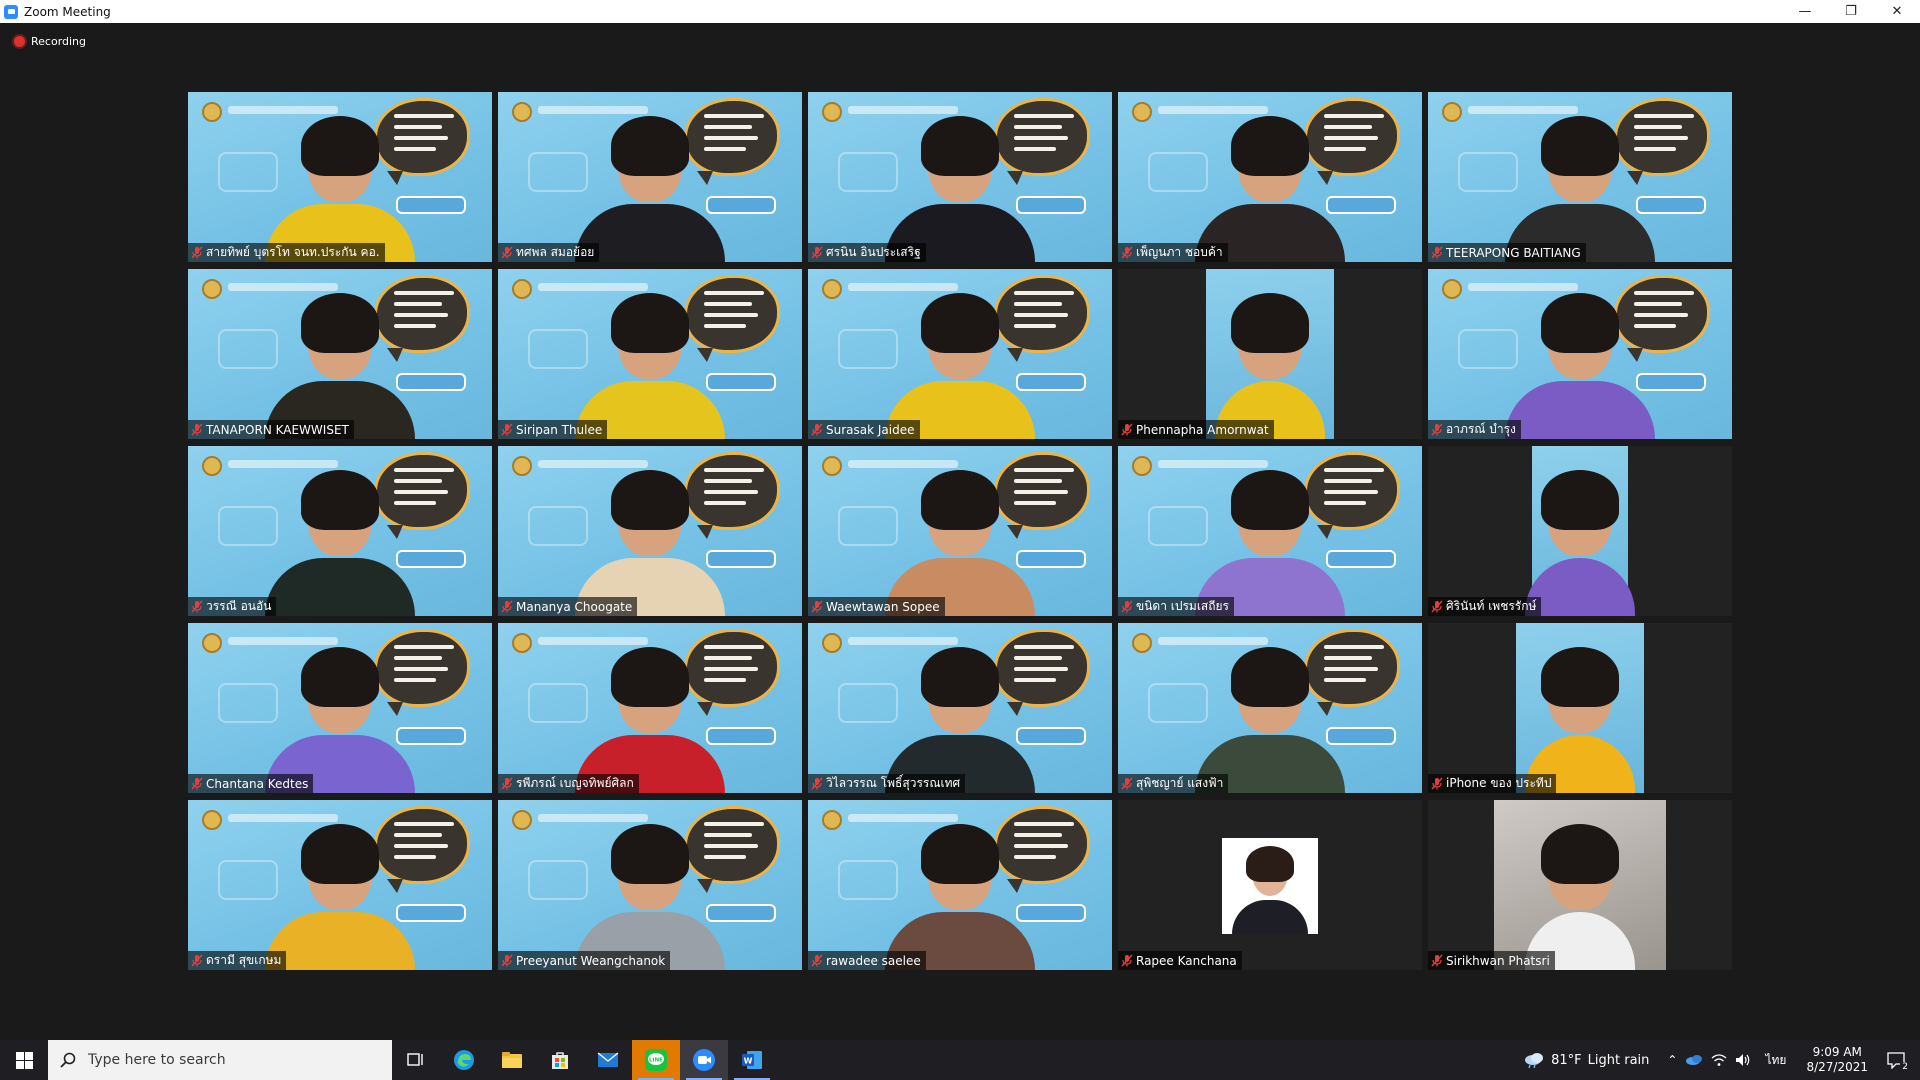 Image resolution: width=1920 pixels, height=1080 pixels. I want to click on participant-tile: วรรณี อนอัน, so click(340, 531).